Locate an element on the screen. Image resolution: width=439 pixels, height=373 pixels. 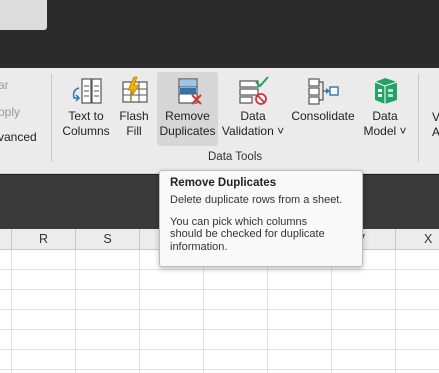
data-model-button: Data Model ˅ is located at coordinates (385, 109).